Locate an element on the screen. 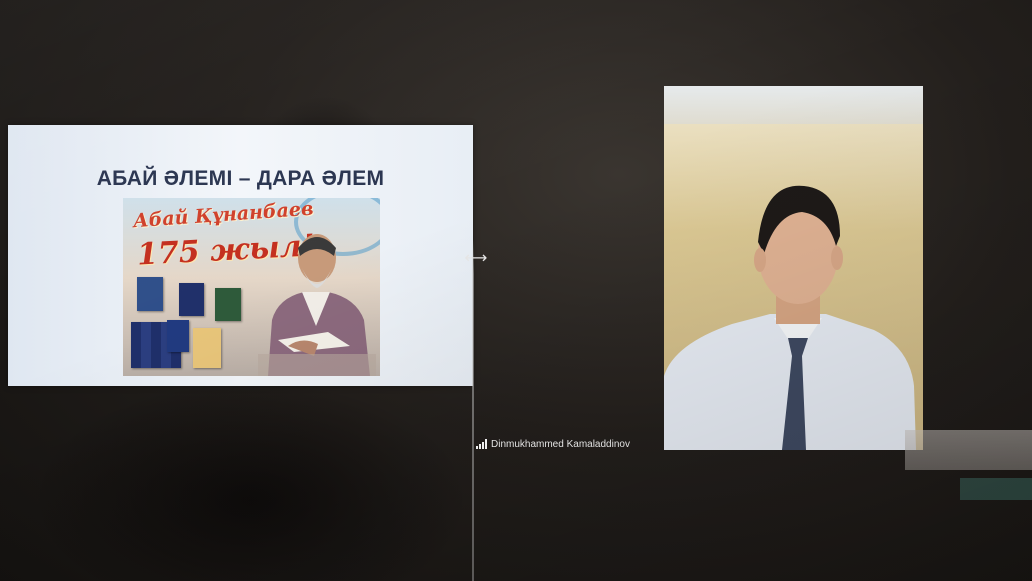 This screenshot has height=581, width=1032. participant-name-label: Dinmukhammed Kamaladdinov is located at coordinates (553, 444).